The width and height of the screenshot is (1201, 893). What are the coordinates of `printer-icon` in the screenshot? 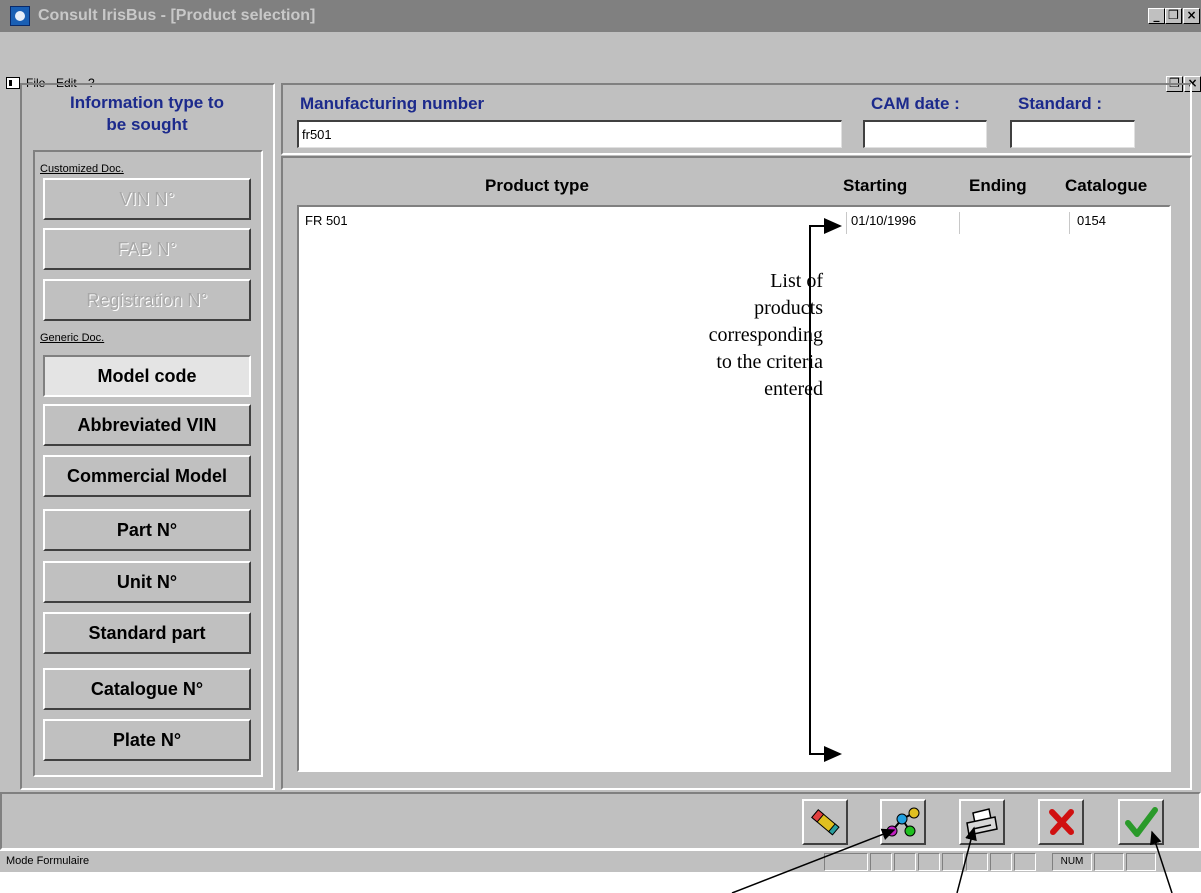 It's located at (982, 822).